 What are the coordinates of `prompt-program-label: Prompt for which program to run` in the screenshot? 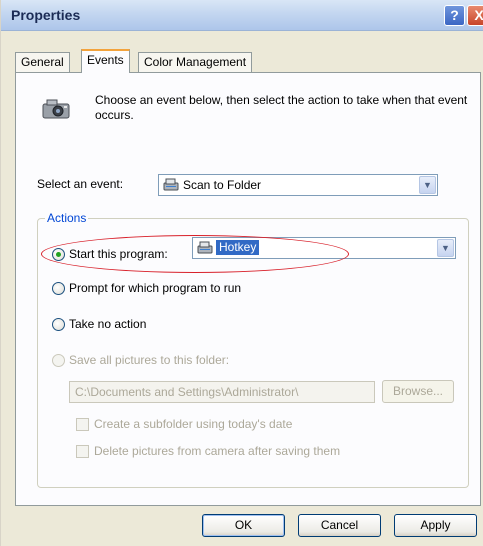 It's located at (155, 288).